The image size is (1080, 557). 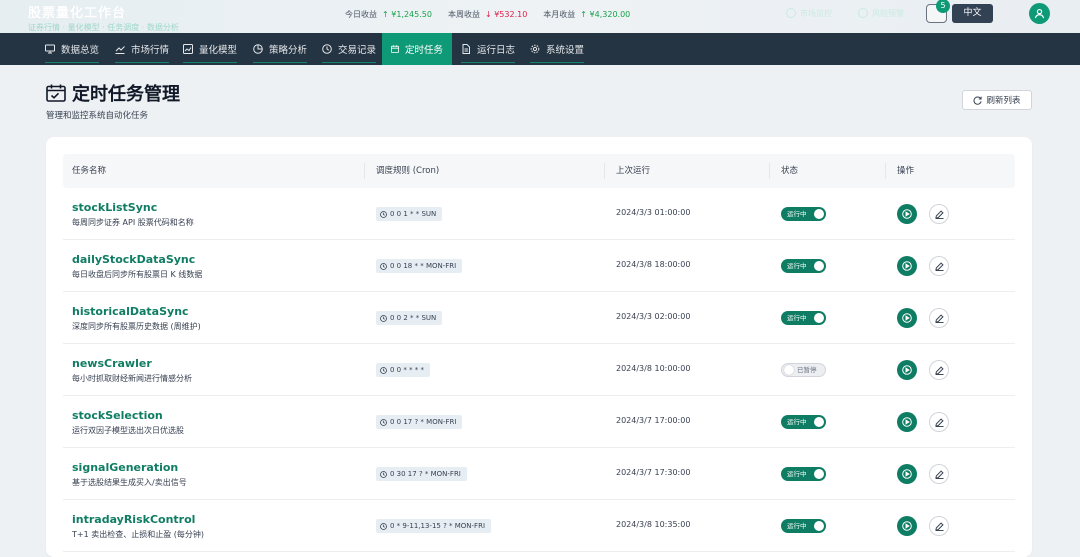 What do you see at coordinates (653, 212) in the screenshot?
I see `last-run-time: 2024/3/3 01:00:00` at bounding box center [653, 212].